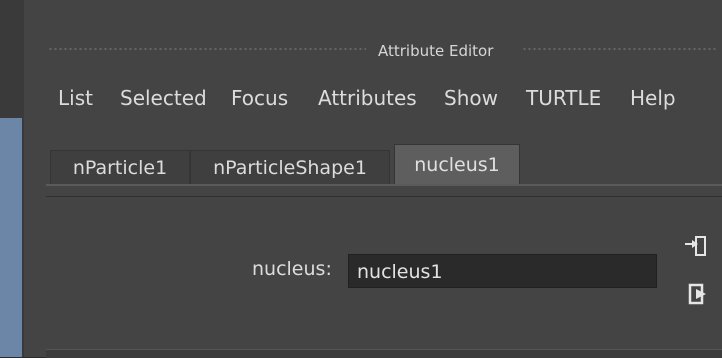 This screenshot has width=722, height=358. What do you see at coordinates (207, 49) in the screenshot?
I see `title-grip-left` at bounding box center [207, 49].